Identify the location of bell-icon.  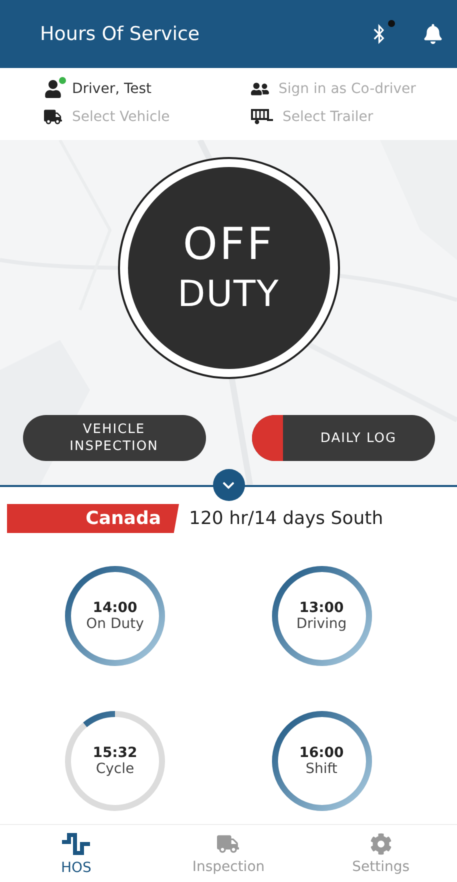
(433, 34).